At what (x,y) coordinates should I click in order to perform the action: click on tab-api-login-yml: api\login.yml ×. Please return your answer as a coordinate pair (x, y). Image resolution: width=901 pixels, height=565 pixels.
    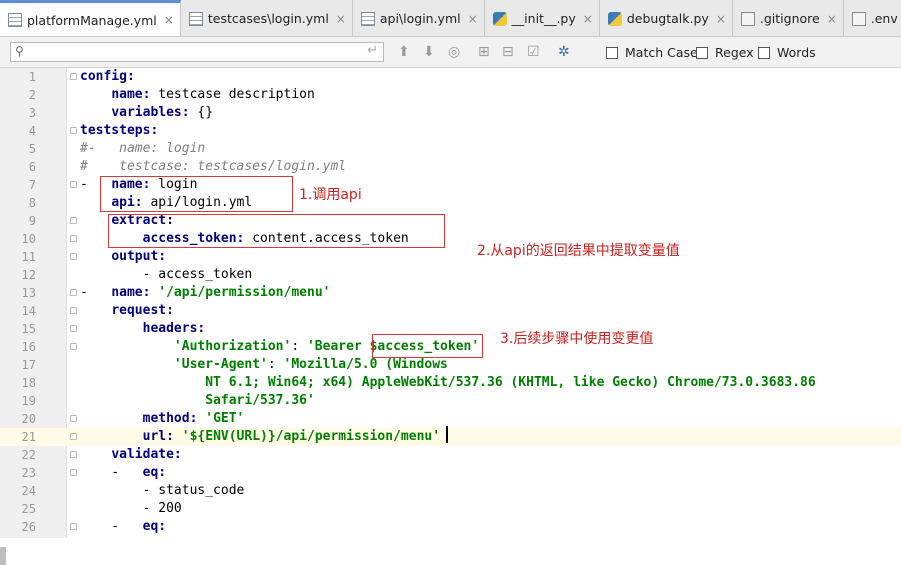
    Looking at the image, I should click on (419, 18).